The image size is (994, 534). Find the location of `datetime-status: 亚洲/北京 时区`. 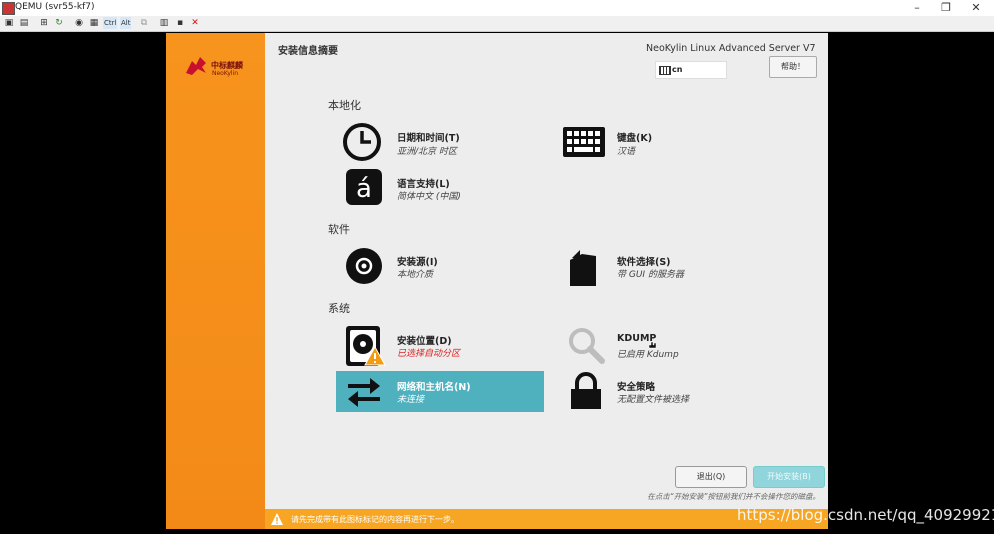

datetime-status: 亚洲/北京 时区 is located at coordinates (427, 152).